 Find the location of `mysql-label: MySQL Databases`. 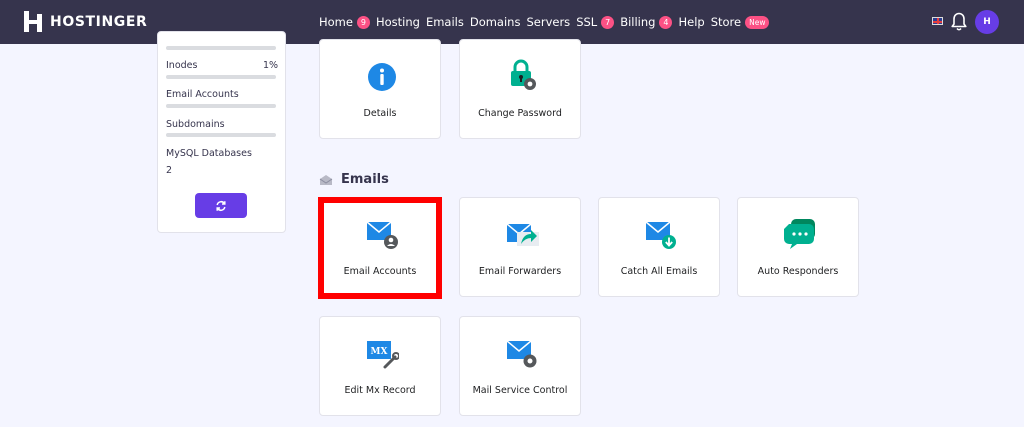

mysql-label: MySQL Databases is located at coordinates (209, 153).